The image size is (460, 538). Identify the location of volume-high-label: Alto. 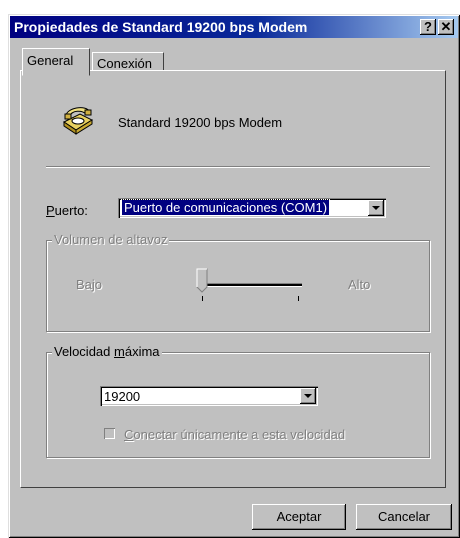
(359, 284).